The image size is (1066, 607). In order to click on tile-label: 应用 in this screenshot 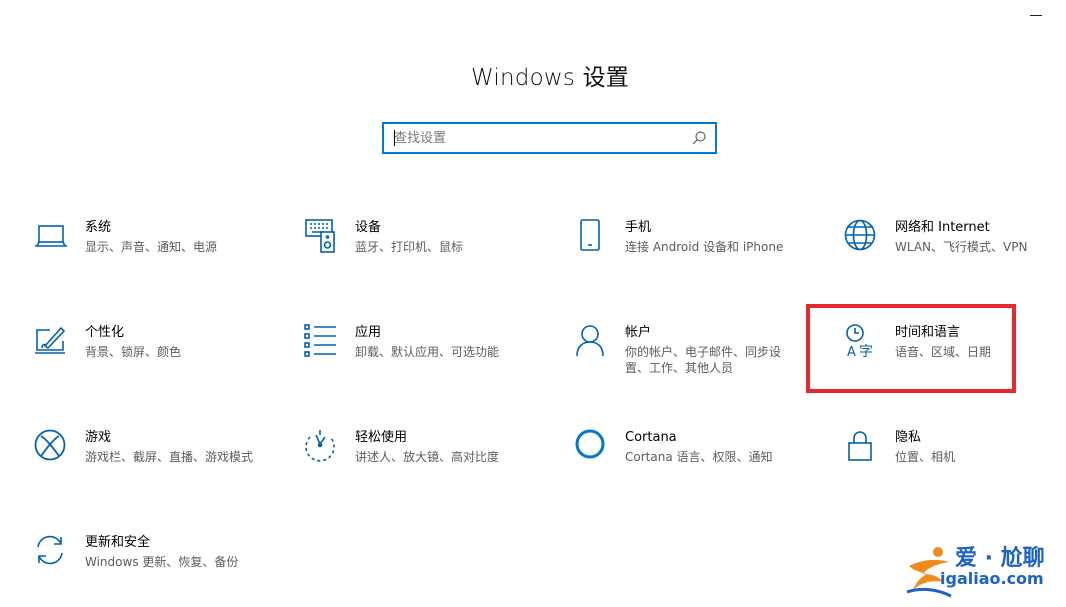, I will do `click(368, 332)`.